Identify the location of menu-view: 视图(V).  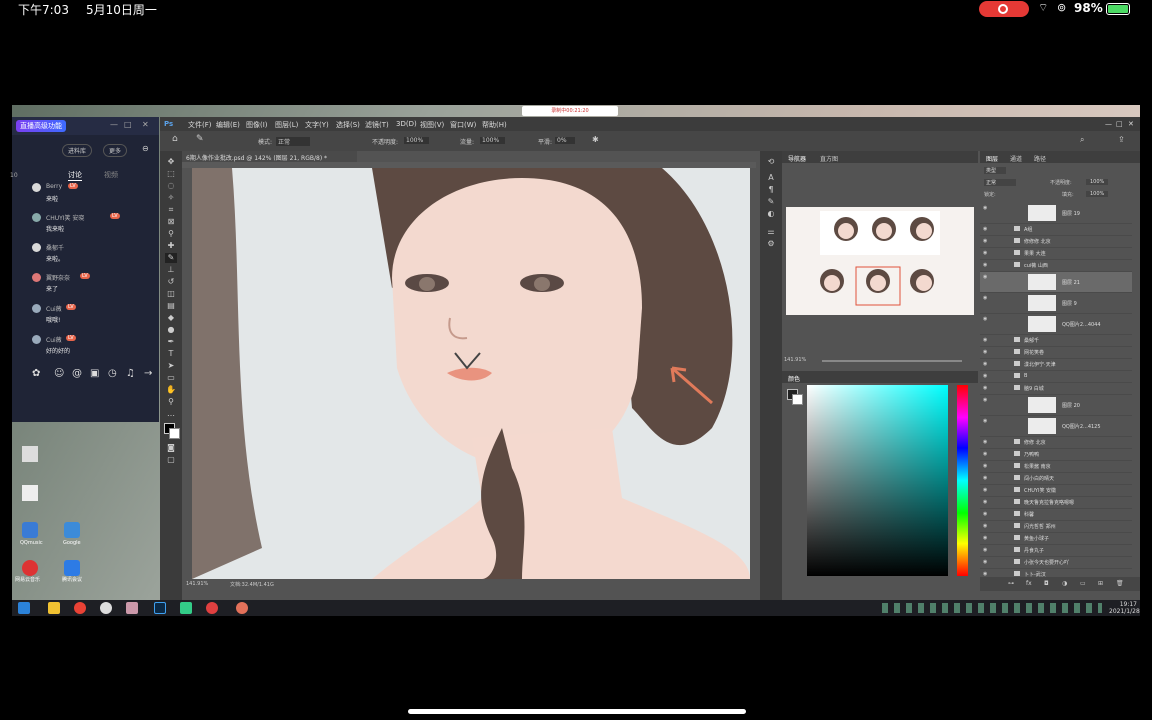
(432, 125).